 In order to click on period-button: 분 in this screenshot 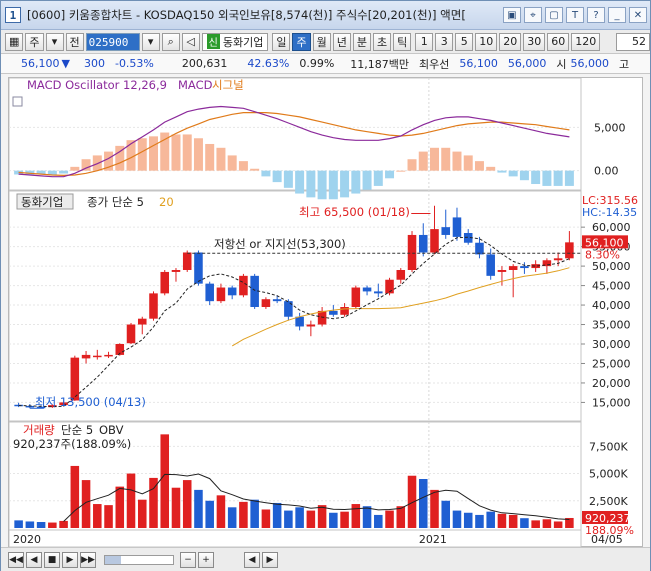, I will do `click(361, 41)`.